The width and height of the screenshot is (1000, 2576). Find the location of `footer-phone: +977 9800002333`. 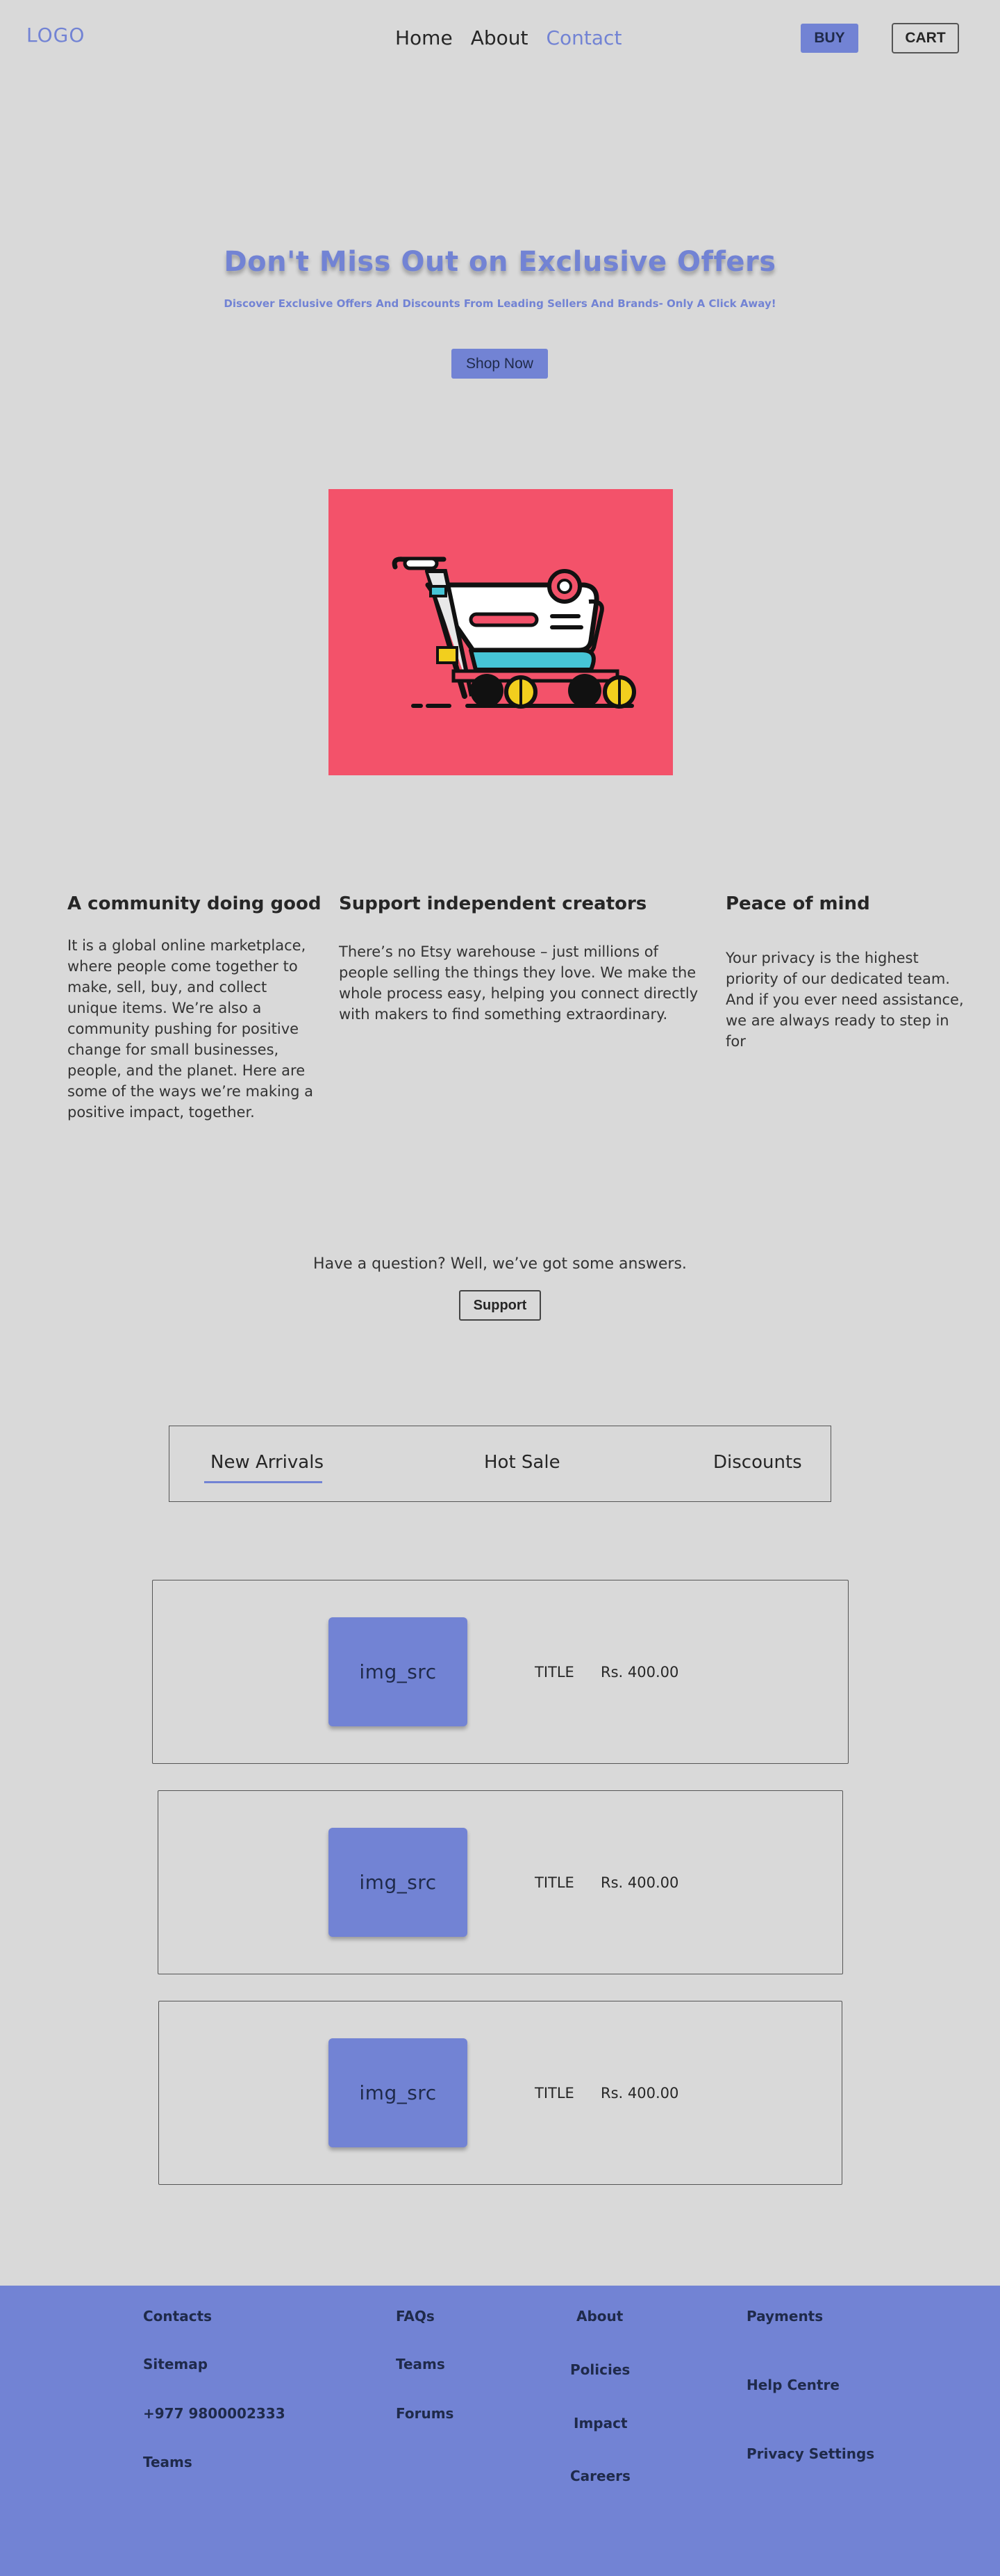

footer-phone: +977 9800002333 is located at coordinates (214, 2414).